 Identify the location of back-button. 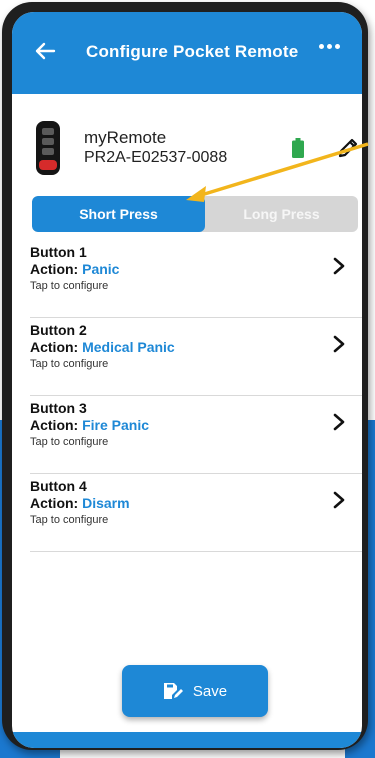
(45, 53).